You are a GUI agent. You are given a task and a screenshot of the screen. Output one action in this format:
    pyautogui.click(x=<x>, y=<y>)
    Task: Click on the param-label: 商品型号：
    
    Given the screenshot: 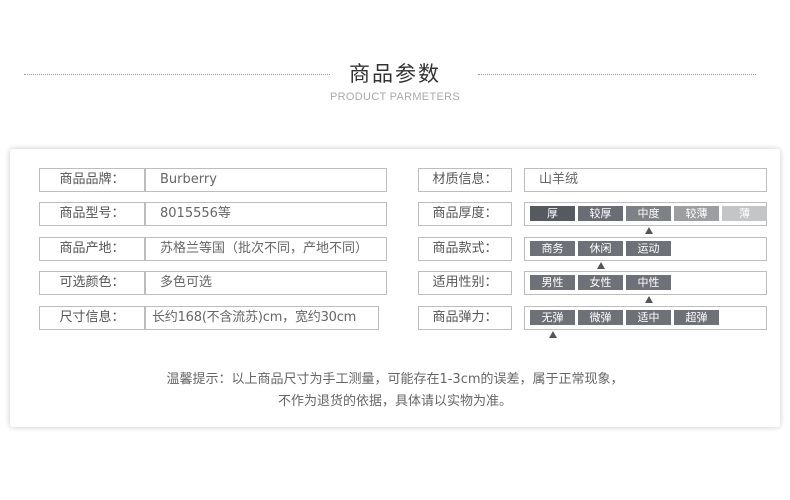 What is the action you would take?
    pyautogui.click(x=92, y=214)
    